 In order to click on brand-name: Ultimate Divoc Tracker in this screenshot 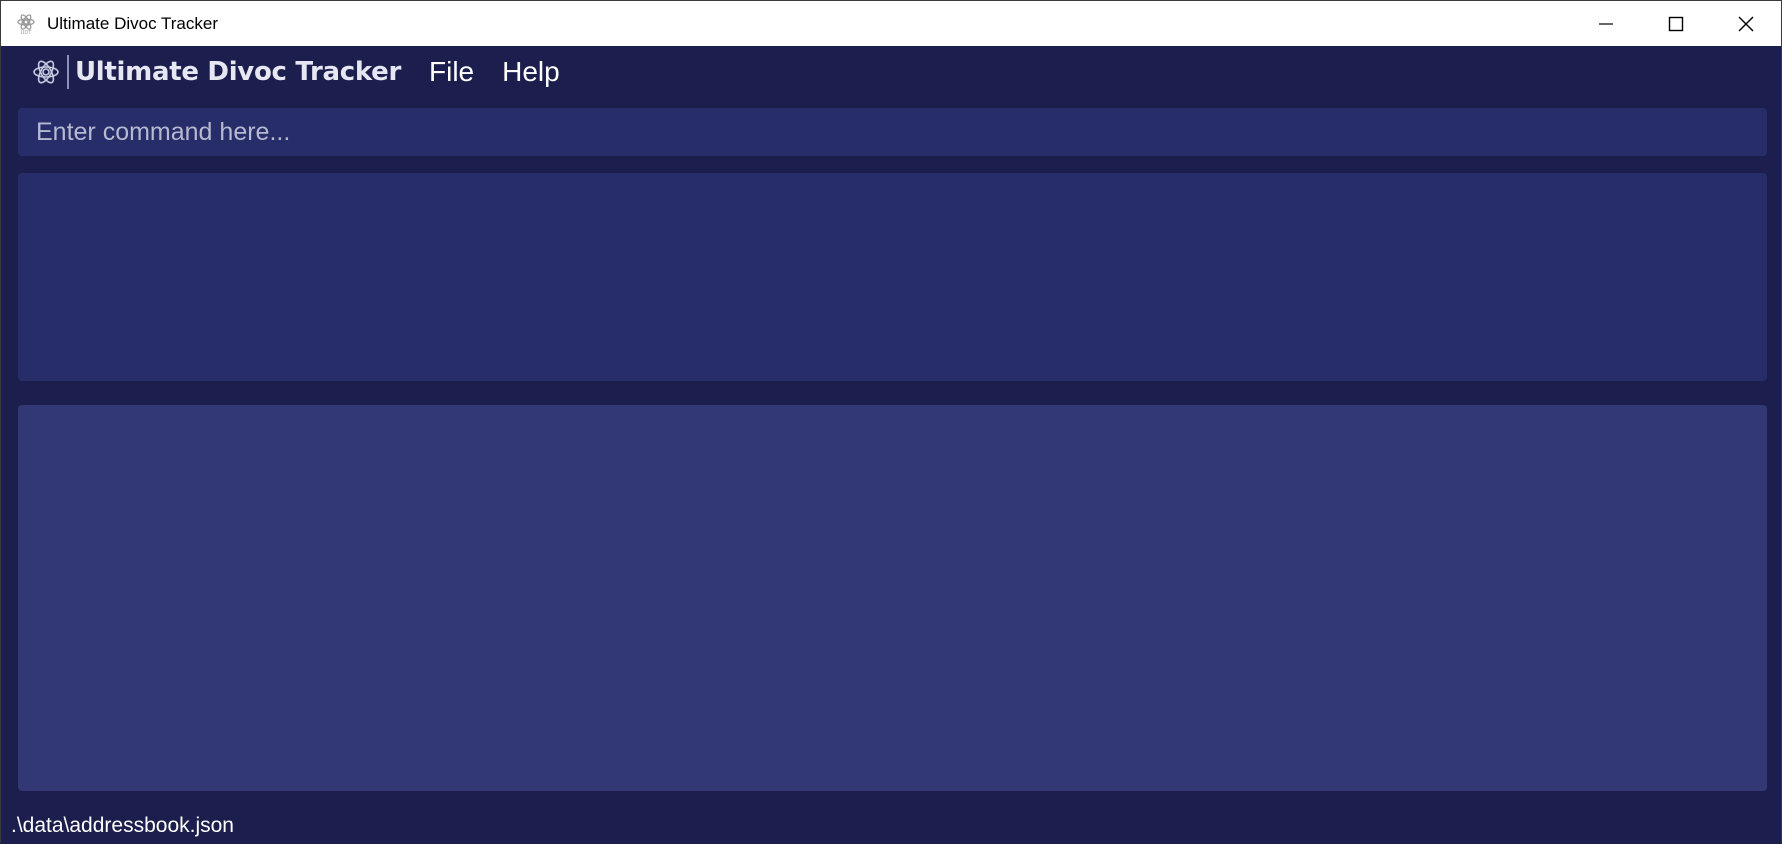, I will do `click(238, 72)`.